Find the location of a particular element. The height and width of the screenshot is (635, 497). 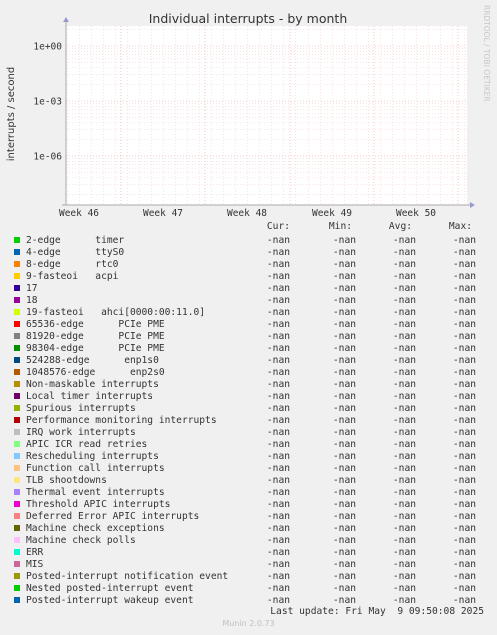

legend-row: Machine check polls -nan -nan -nan -nan is located at coordinates (248, 541).